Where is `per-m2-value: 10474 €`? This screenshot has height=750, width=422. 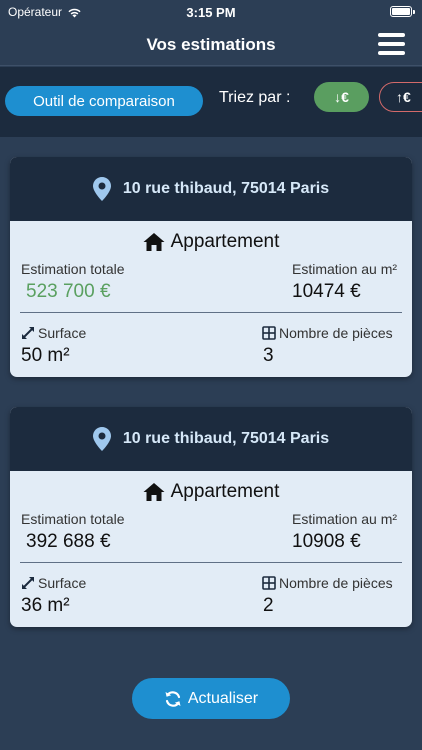 per-m2-value: 10474 € is located at coordinates (326, 291).